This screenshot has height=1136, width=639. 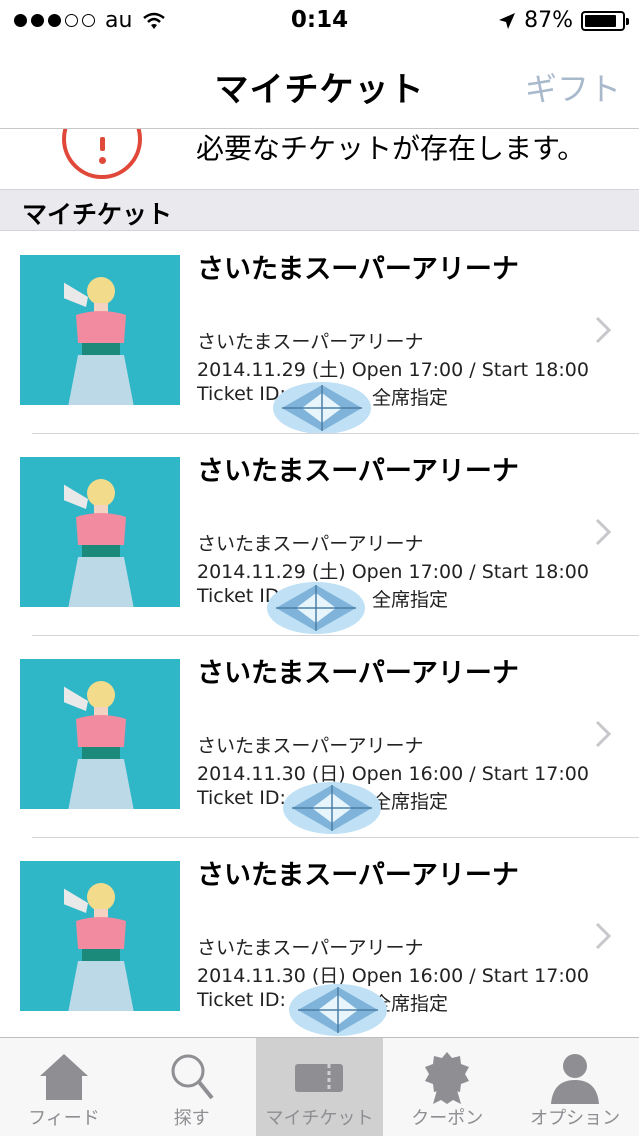 I want to click on ticket-icon, so click(x=319, y=1078).